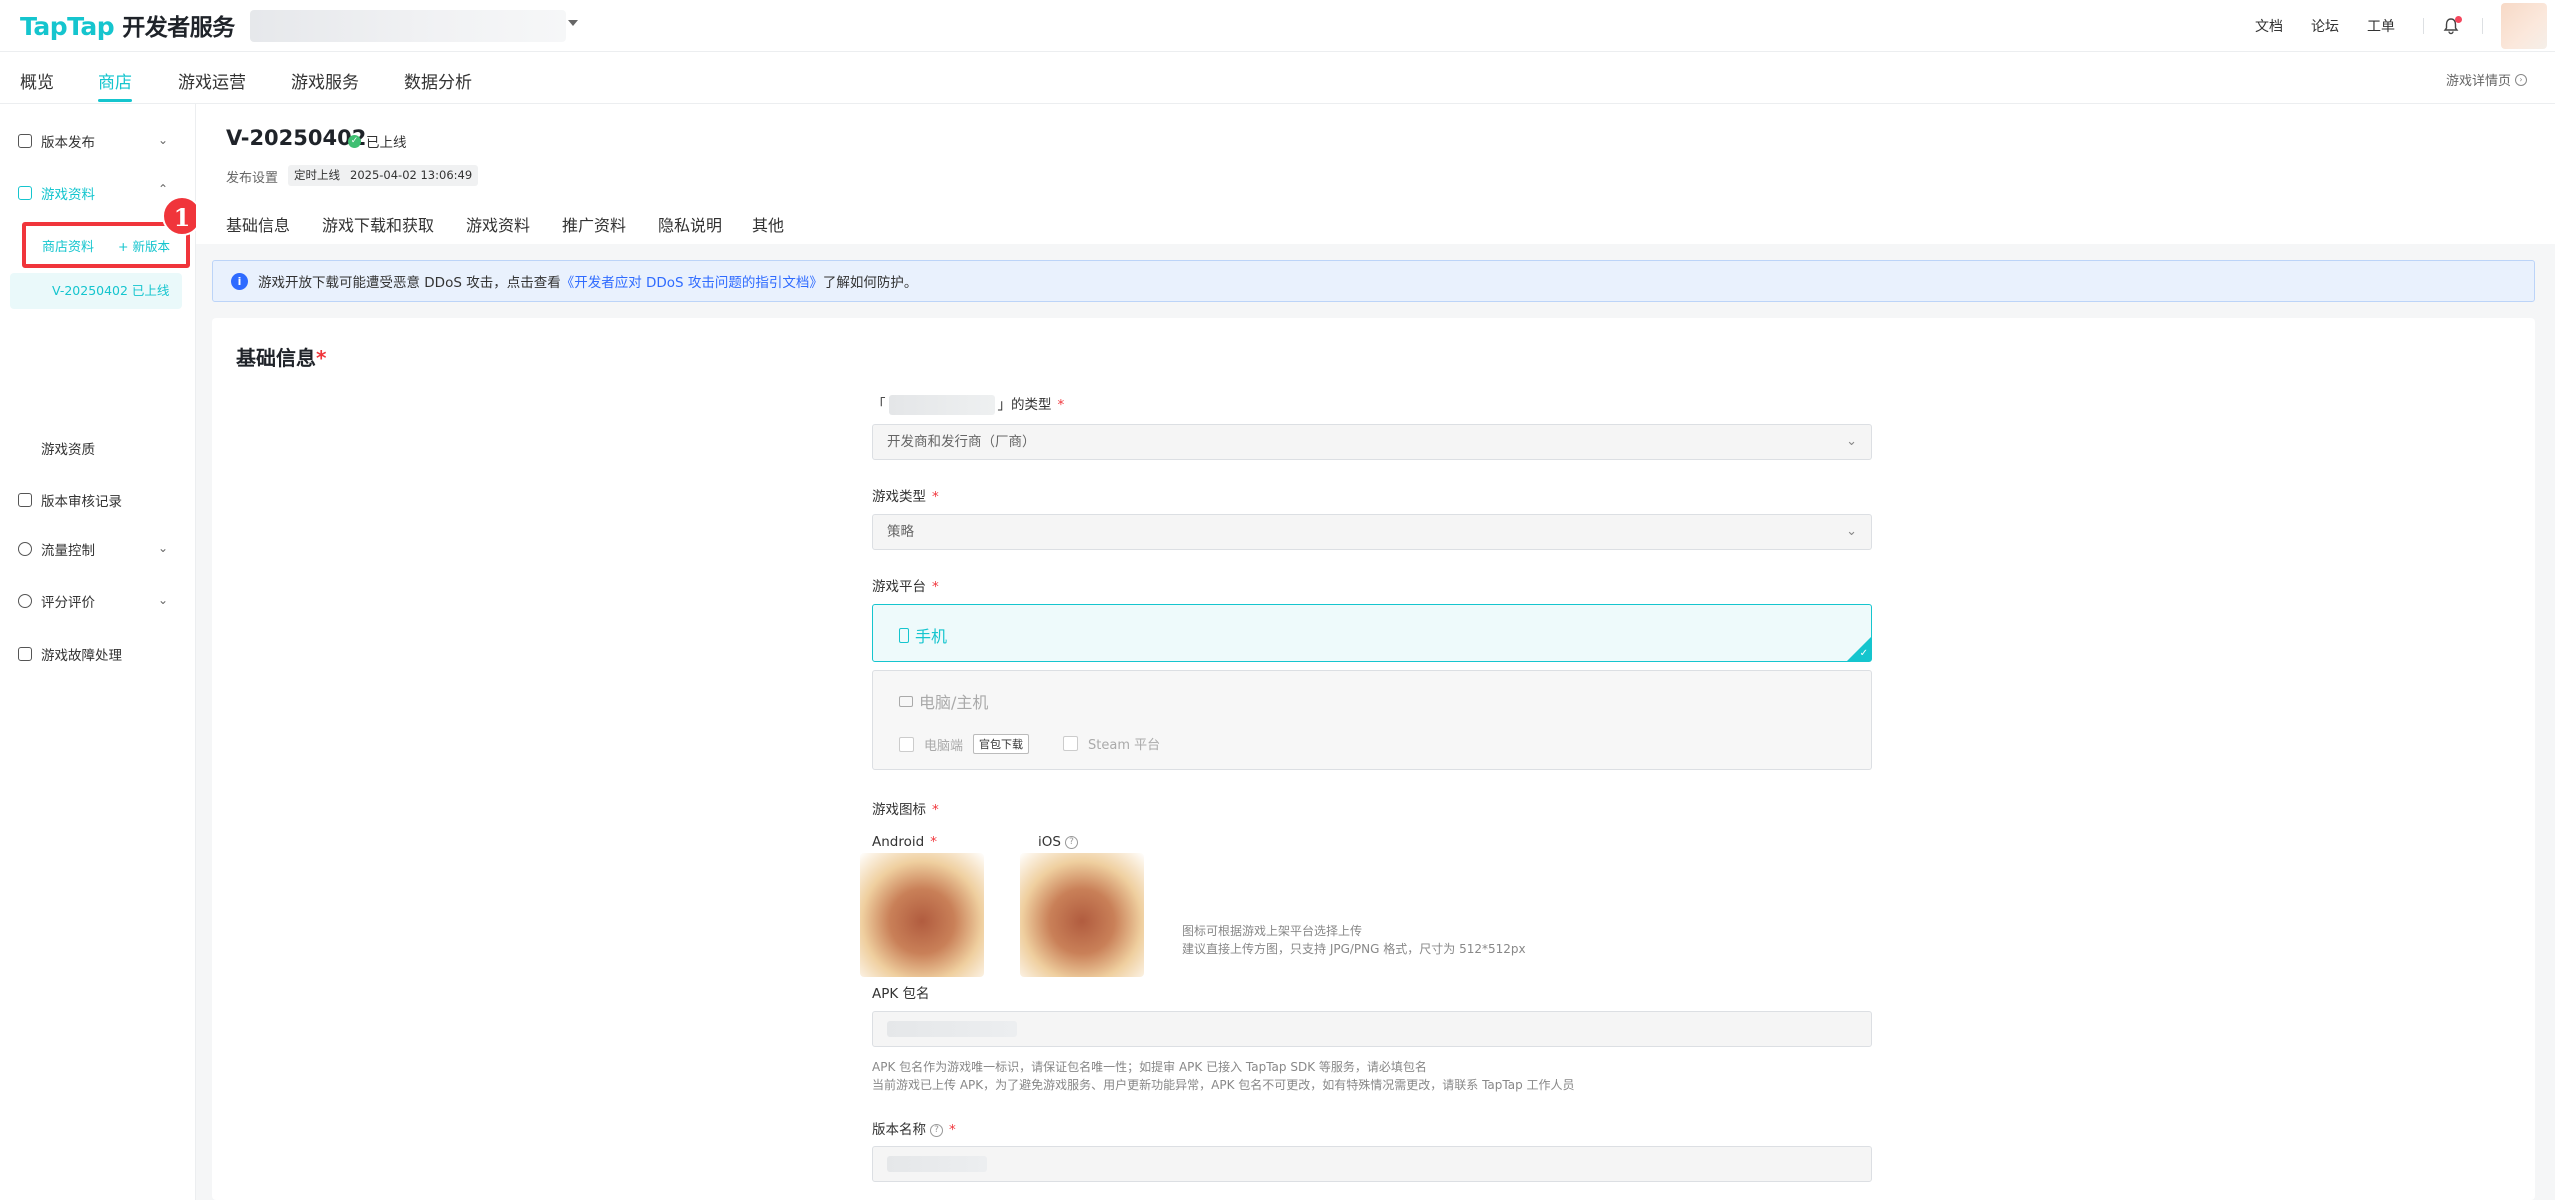 This screenshot has height=1200, width=2555. What do you see at coordinates (106, 245) in the screenshot?
I see `annotation-highlight-box` at bounding box center [106, 245].